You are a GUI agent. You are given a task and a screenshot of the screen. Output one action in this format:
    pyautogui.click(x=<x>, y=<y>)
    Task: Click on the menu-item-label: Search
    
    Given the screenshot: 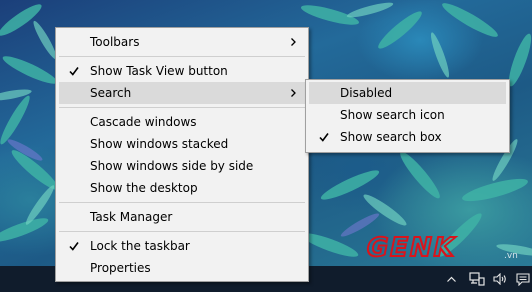 What is the action you would take?
    pyautogui.click(x=111, y=93)
    